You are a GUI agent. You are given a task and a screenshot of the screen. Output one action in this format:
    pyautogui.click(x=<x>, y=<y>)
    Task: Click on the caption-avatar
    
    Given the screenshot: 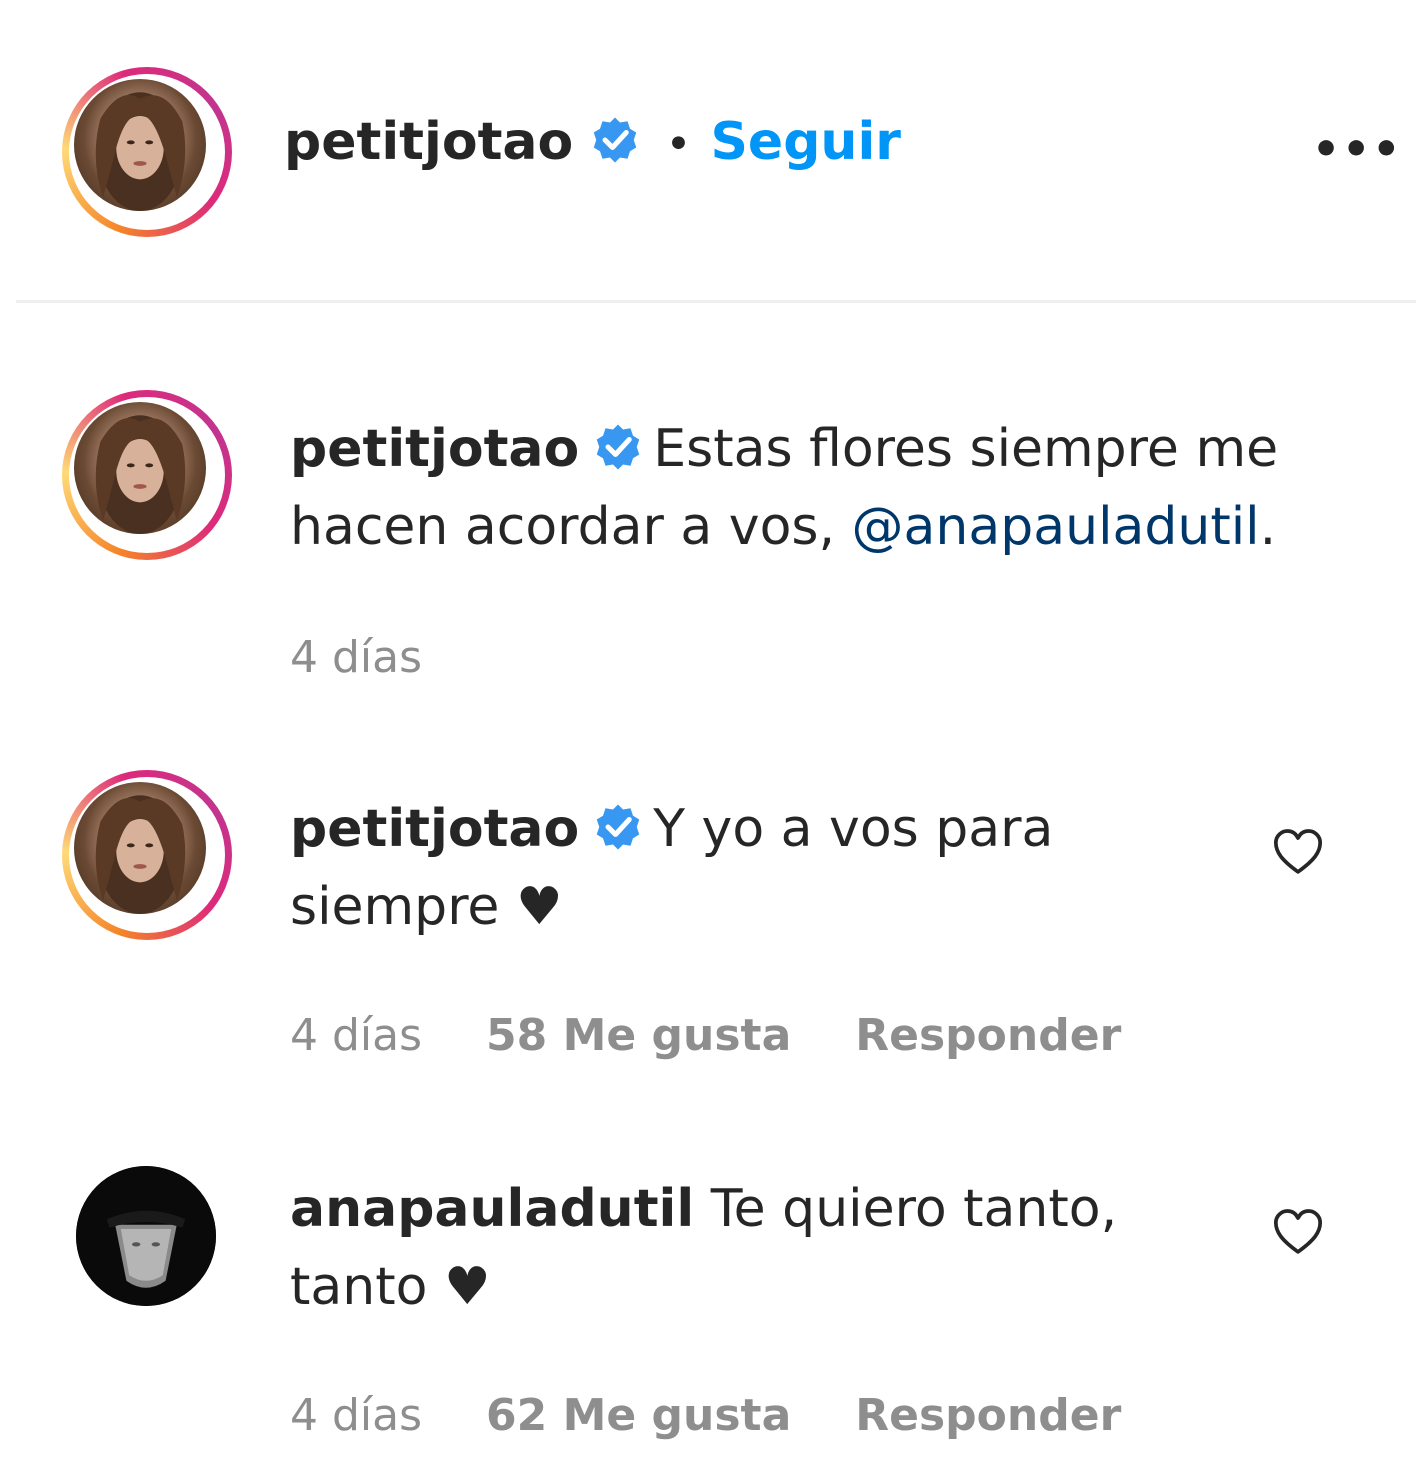 What is the action you would take?
    pyautogui.click(x=147, y=475)
    